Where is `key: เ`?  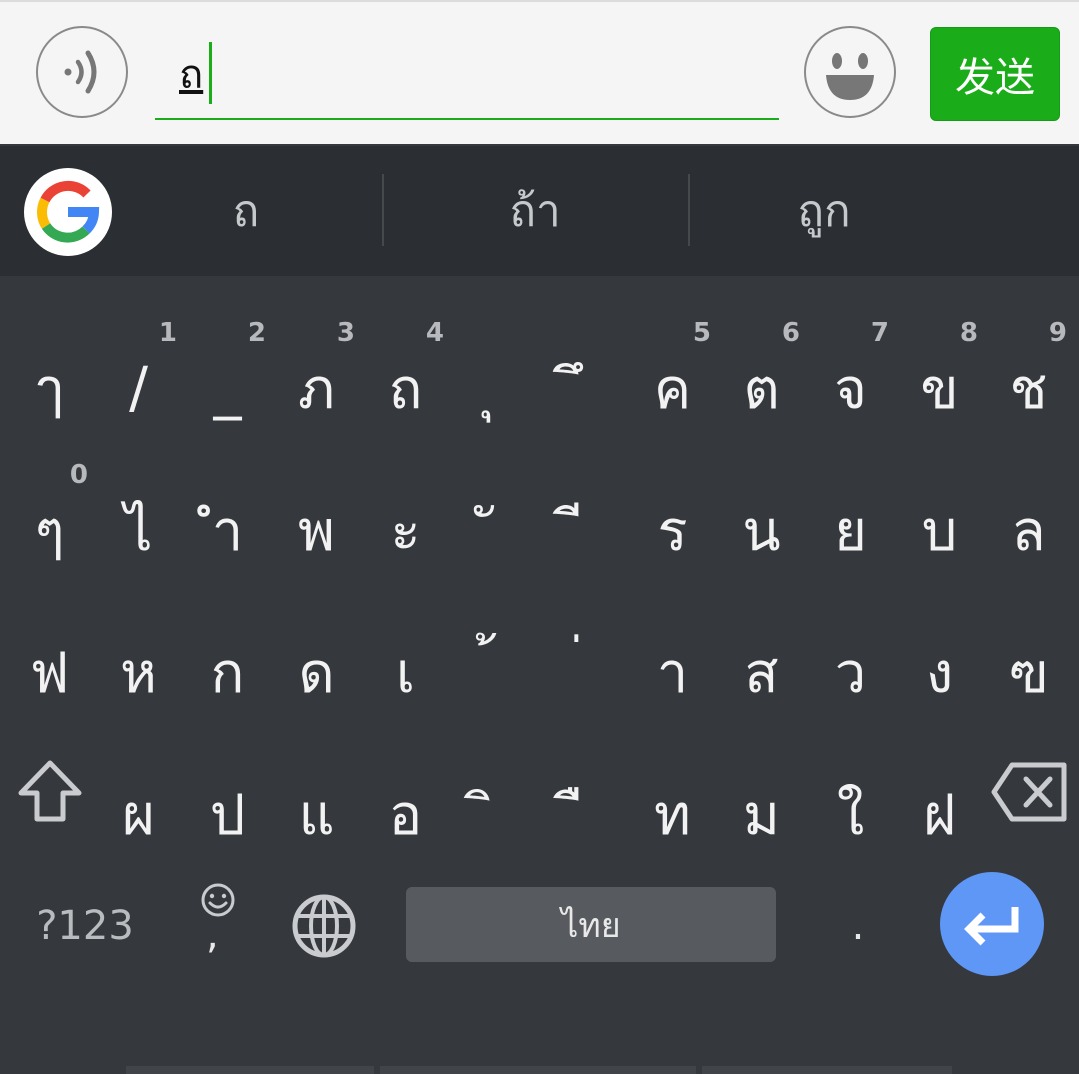
key: เ is located at coordinates (405, 658).